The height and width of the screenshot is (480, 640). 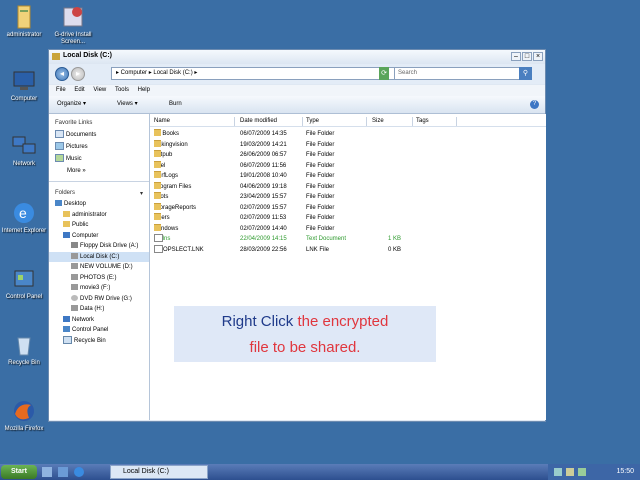 I want to click on tree-label: Local Disk (C:), so click(x=100, y=256).